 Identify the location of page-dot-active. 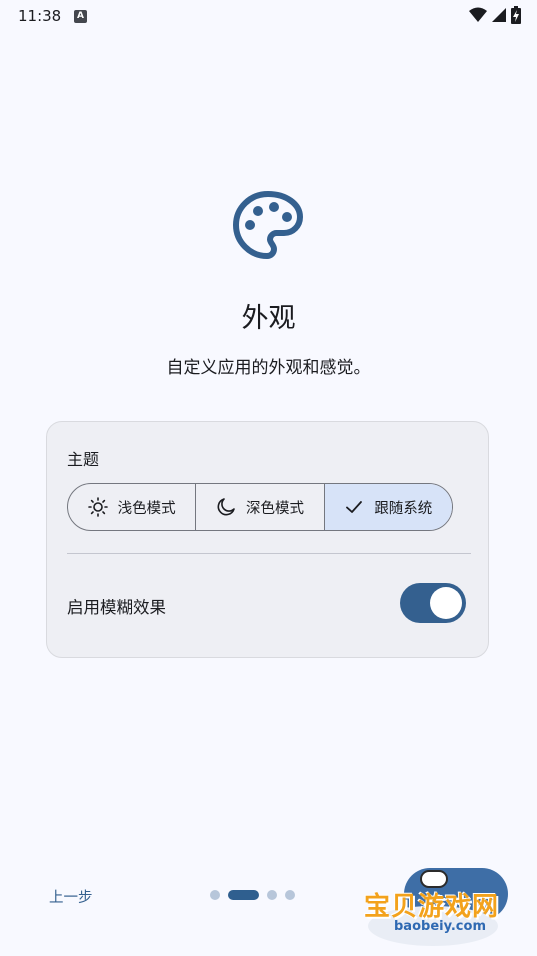
(243, 895).